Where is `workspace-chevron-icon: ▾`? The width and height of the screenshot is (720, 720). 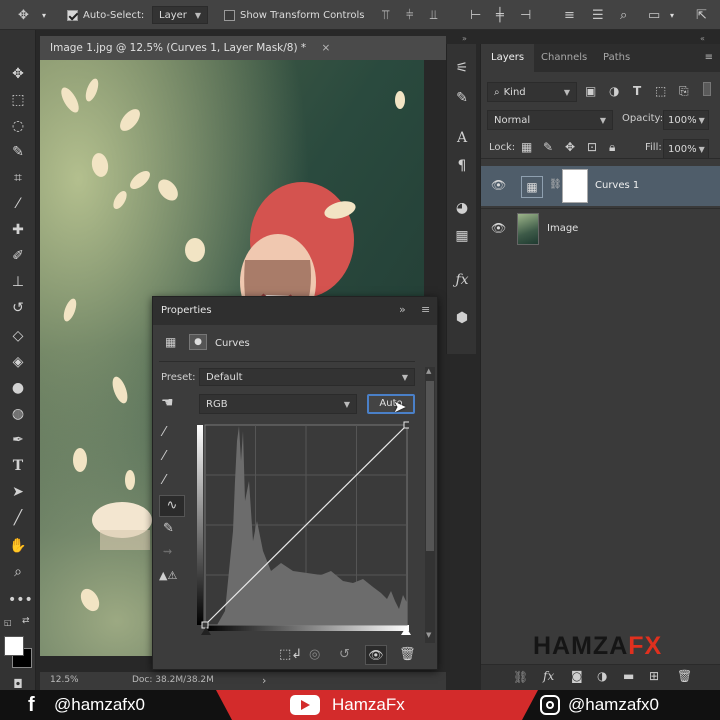
workspace-chevron-icon: ▾ is located at coordinates (672, 15).